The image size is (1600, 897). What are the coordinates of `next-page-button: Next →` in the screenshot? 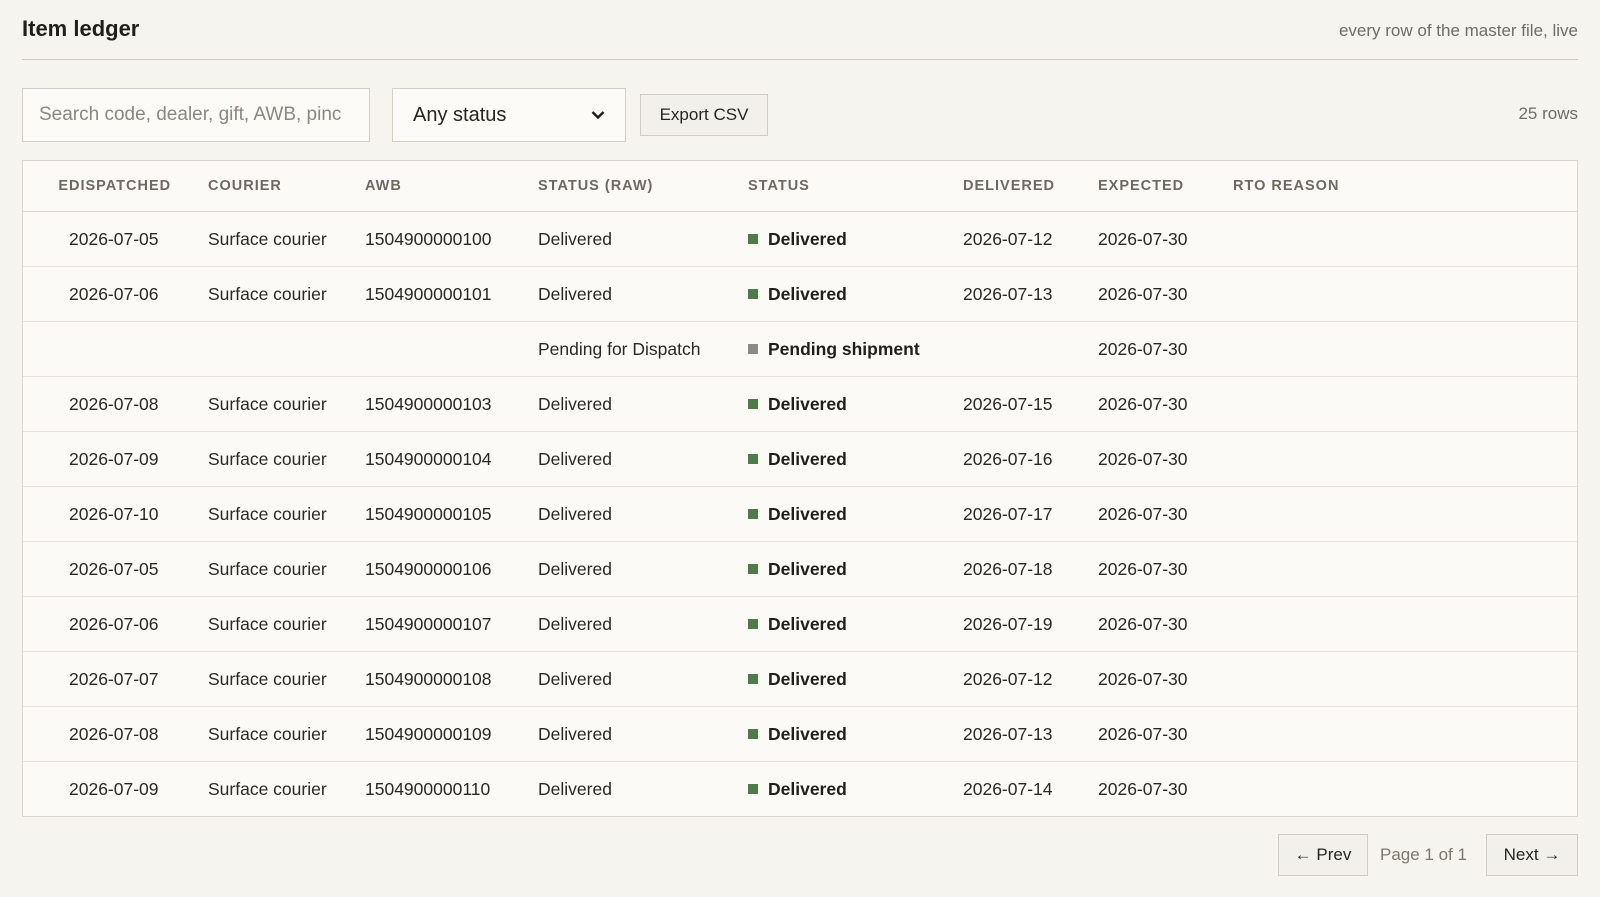 It's located at (1532, 855).